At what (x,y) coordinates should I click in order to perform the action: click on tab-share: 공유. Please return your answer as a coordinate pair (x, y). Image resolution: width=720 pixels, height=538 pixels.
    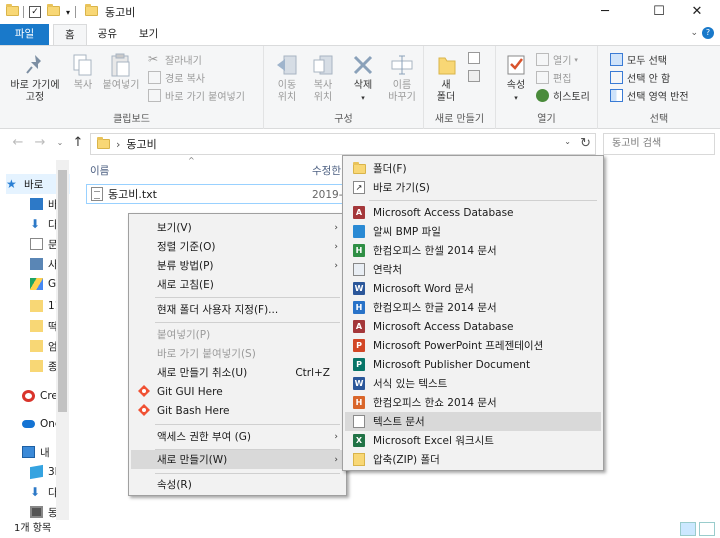
    Looking at the image, I should click on (107, 34).